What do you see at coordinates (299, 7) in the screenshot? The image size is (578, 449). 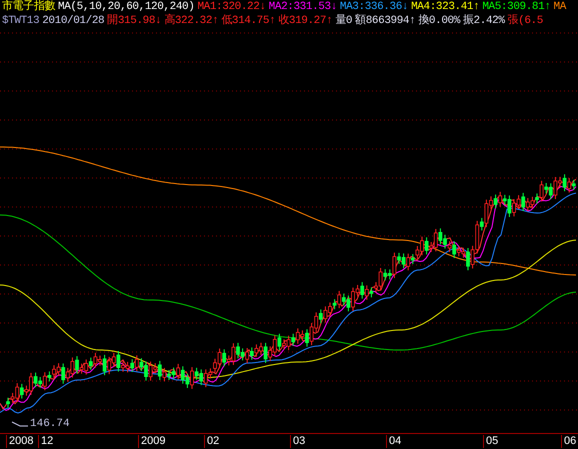 I see `quote-value: MA2:331.53` at bounding box center [299, 7].